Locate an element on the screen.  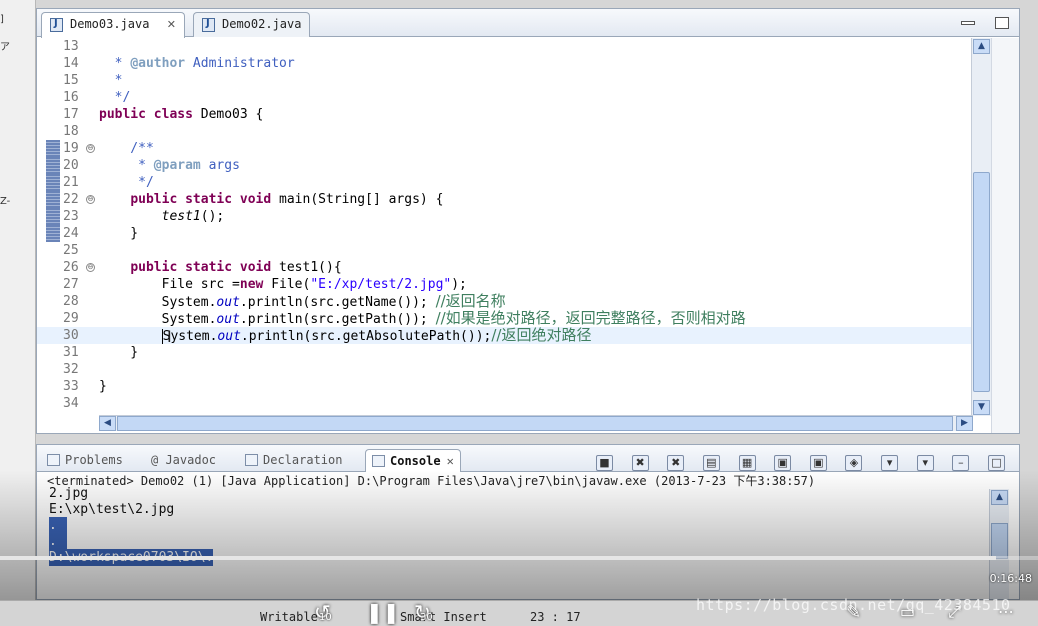
code-line: 24 } is located at coordinates (505, 233).